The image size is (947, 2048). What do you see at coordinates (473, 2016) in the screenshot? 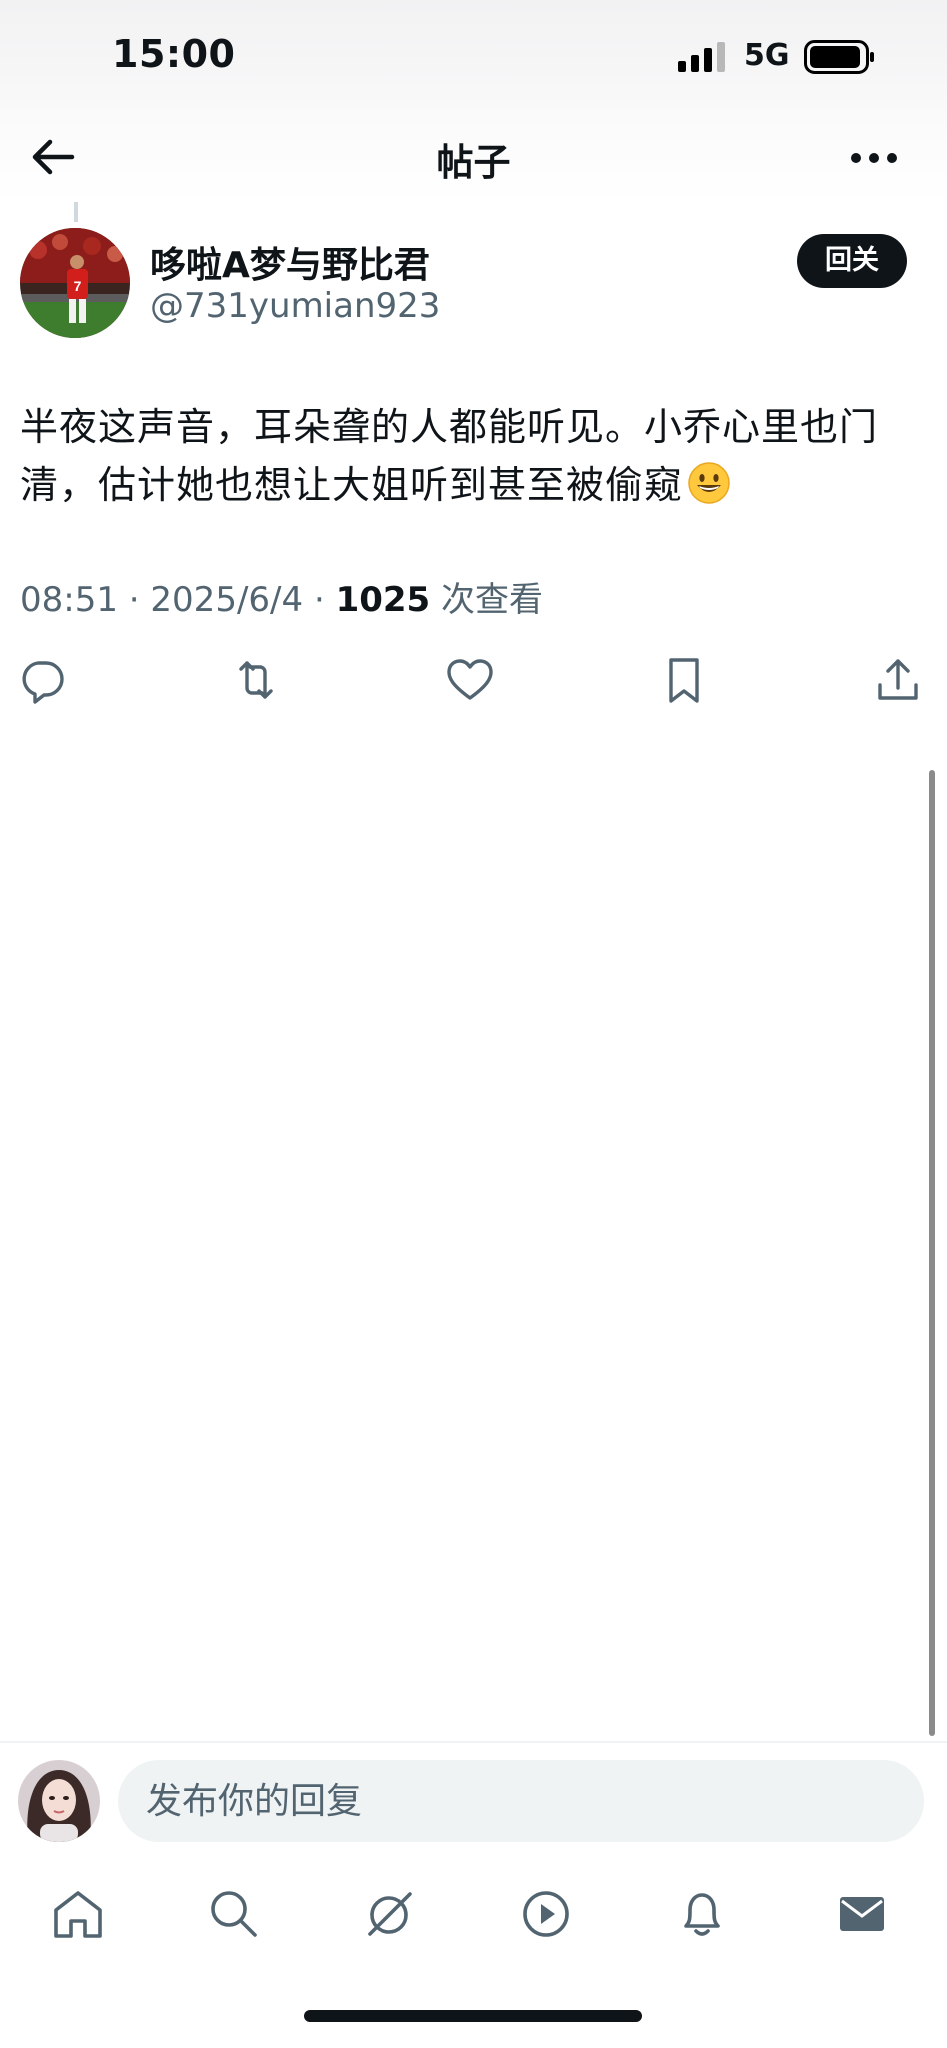
I see `home-indicator` at bounding box center [473, 2016].